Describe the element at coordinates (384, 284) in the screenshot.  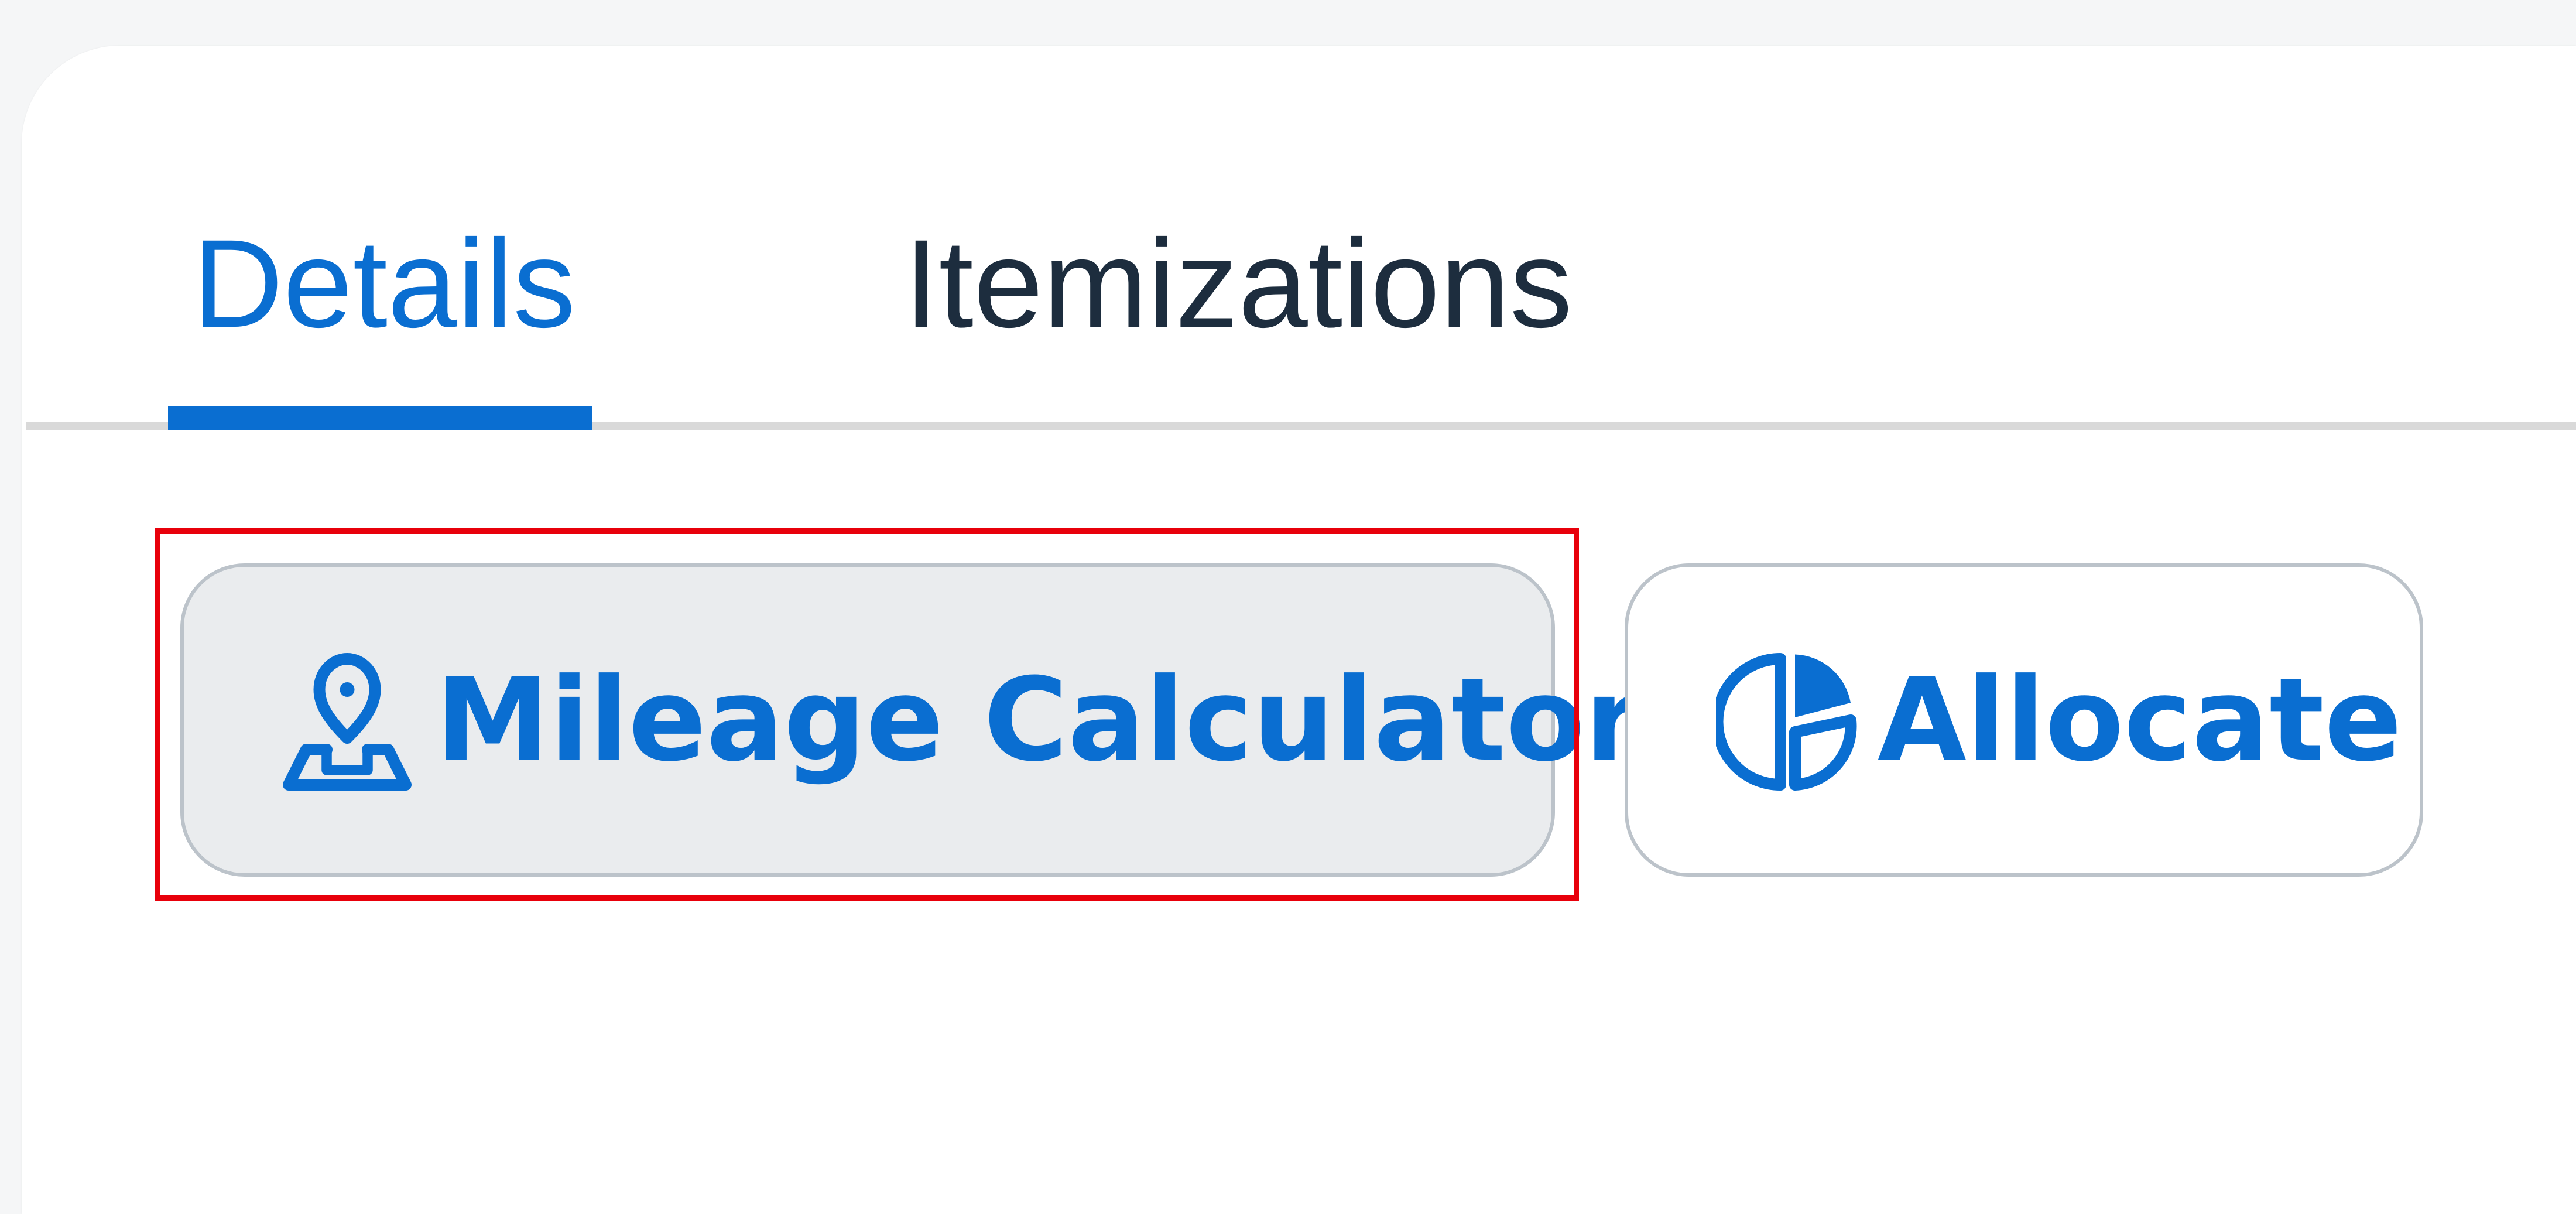
I see `tab-details: Details` at that location.